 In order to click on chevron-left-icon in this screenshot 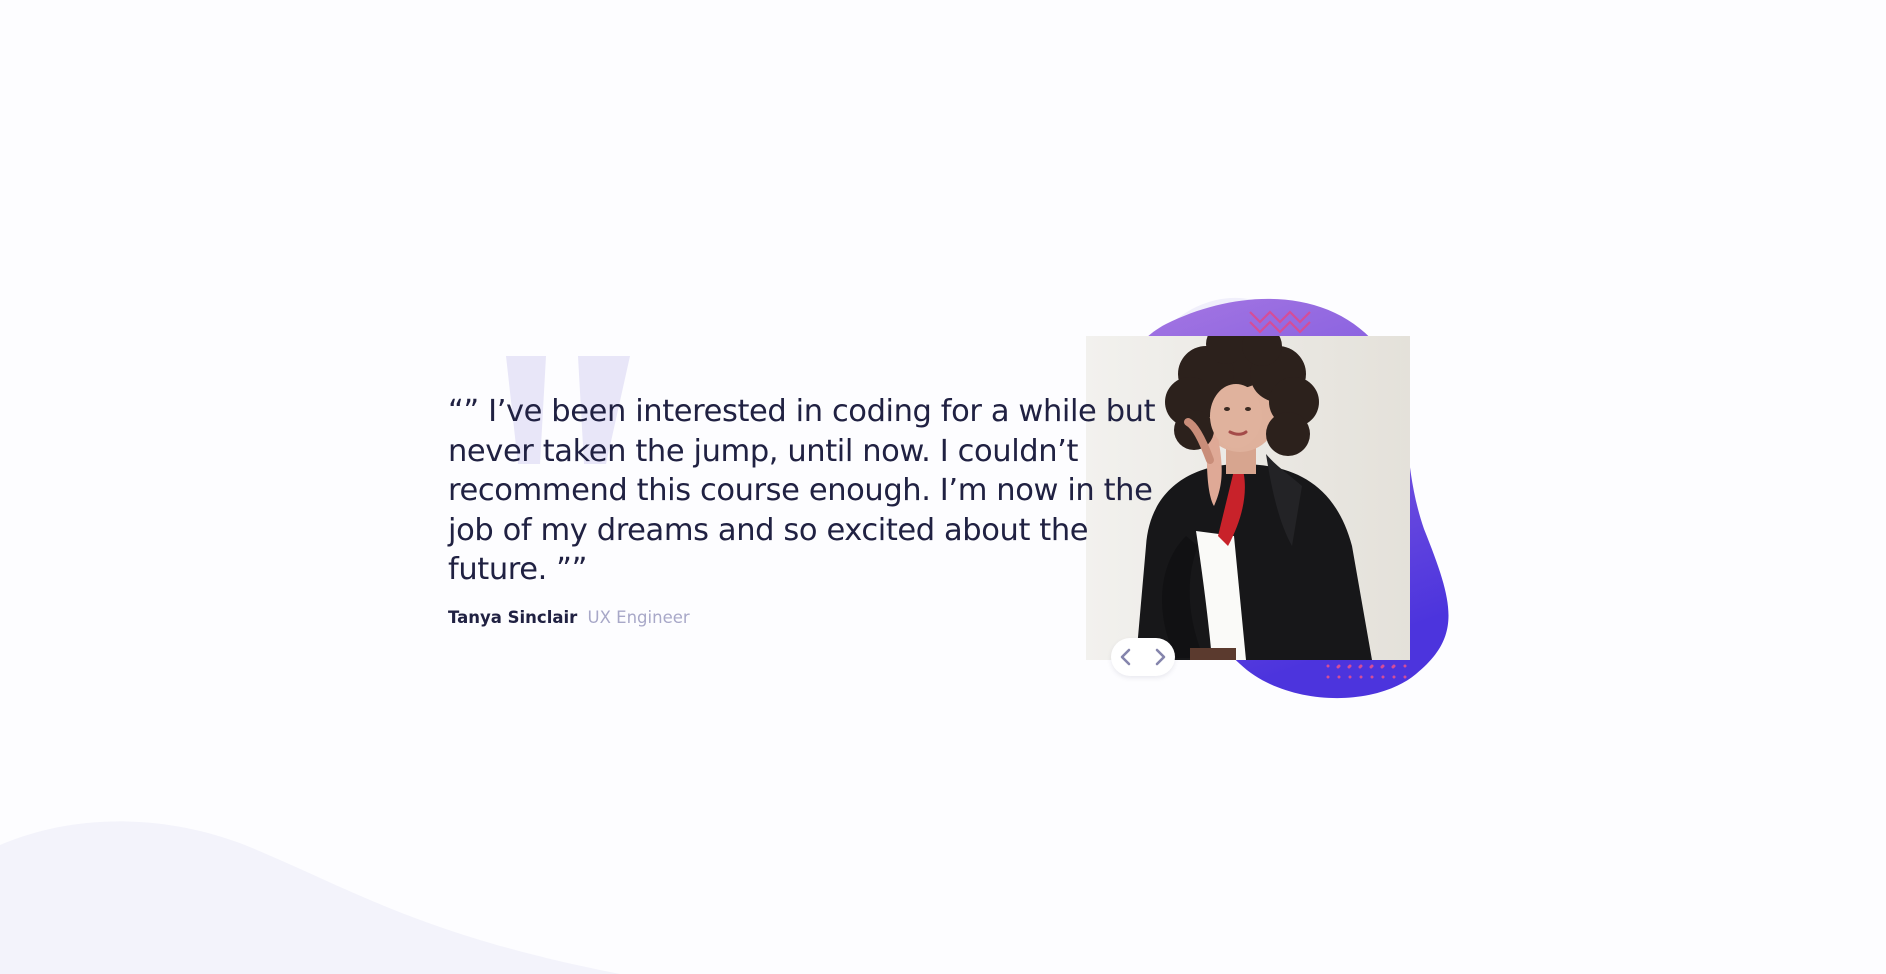, I will do `click(1125, 657)`.